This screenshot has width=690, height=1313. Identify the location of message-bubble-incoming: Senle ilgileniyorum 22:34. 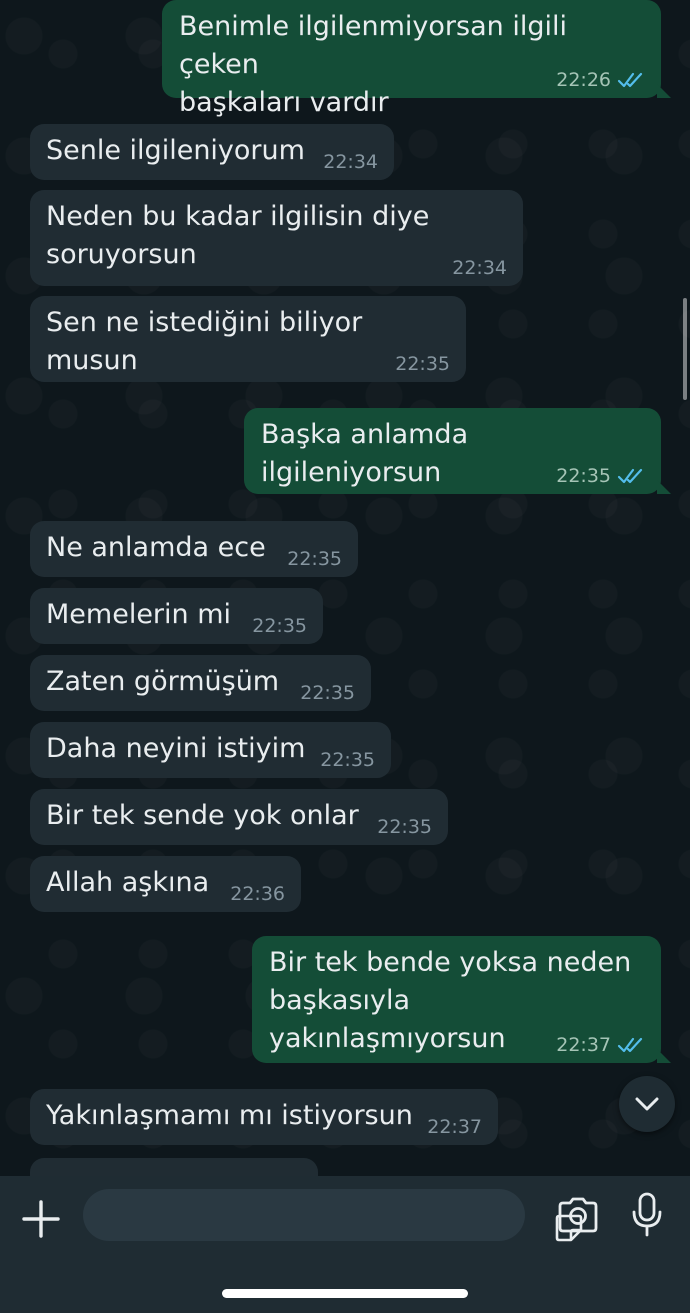
(212, 152).